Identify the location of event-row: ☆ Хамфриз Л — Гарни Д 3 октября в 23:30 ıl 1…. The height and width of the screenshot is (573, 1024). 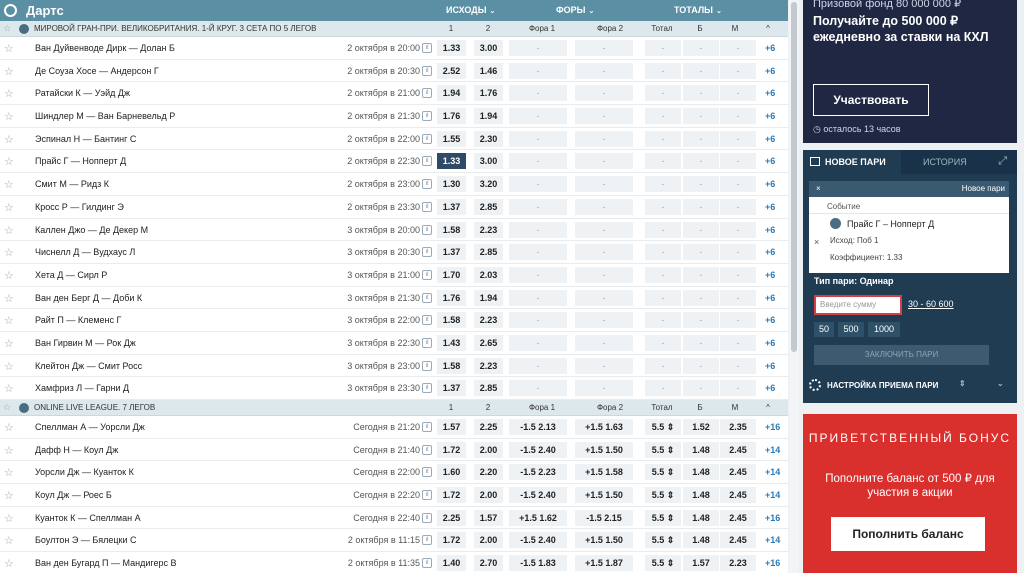
(394, 388).